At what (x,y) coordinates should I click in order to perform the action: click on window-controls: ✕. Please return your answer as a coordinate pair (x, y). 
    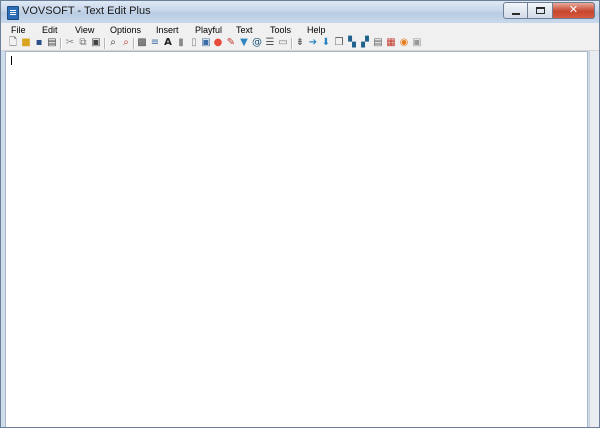
    Looking at the image, I should click on (549, 10).